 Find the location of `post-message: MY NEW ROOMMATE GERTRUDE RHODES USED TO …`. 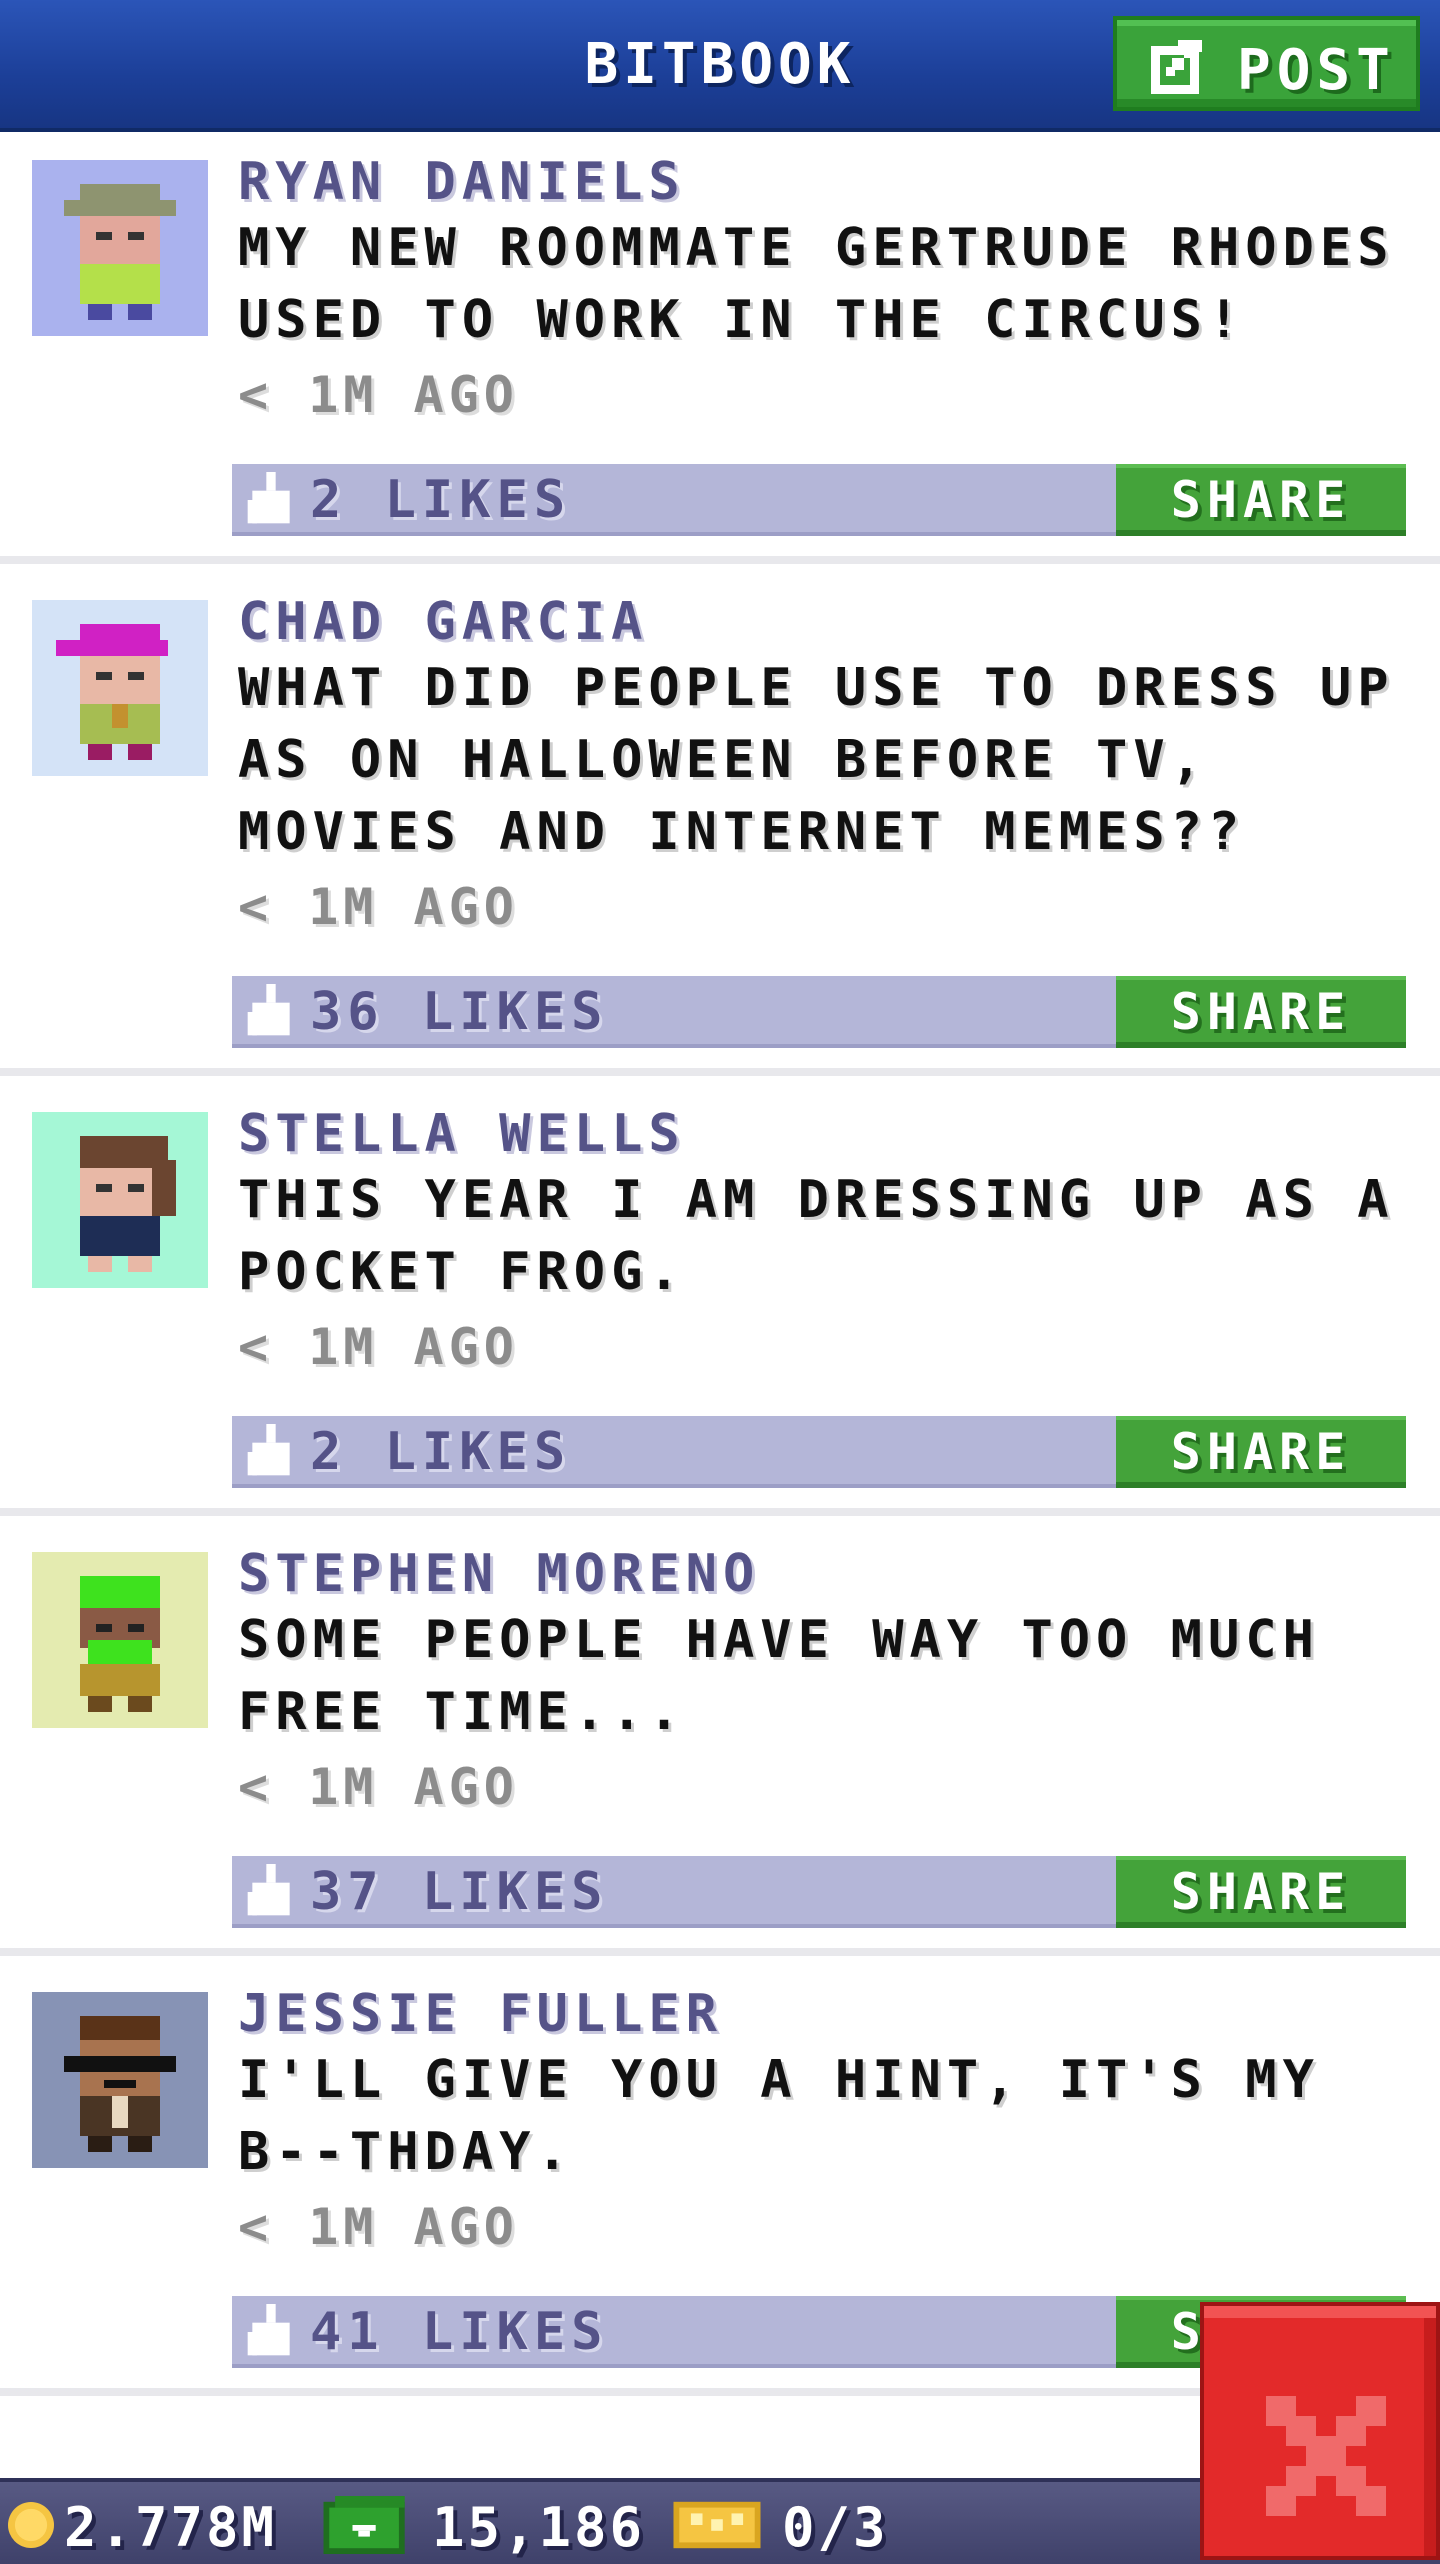

post-message: MY NEW ROOMMATE GERTRUDE RHODES USED TO … is located at coordinates (816, 284).